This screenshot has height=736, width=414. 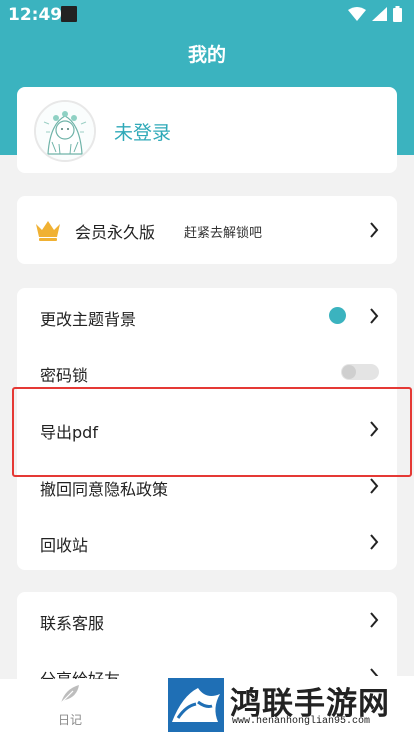 What do you see at coordinates (69, 14) in the screenshot?
I see `notification-icon` at bounding box center [69, 14].